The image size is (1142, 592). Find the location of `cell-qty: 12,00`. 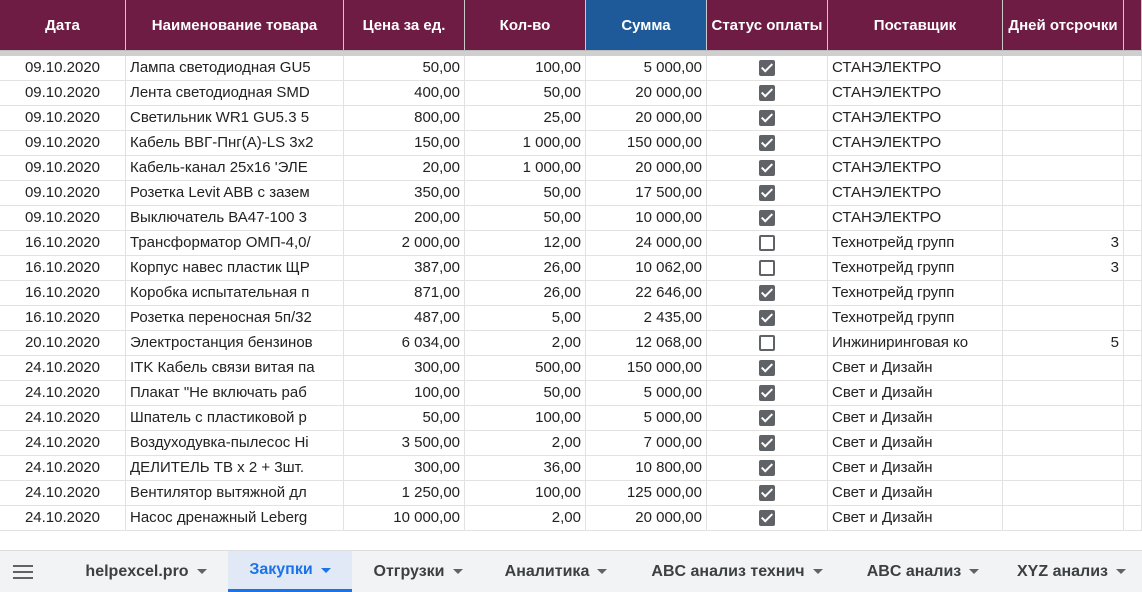

cell-qty: 12,00 is located at coordinates (525, 243).